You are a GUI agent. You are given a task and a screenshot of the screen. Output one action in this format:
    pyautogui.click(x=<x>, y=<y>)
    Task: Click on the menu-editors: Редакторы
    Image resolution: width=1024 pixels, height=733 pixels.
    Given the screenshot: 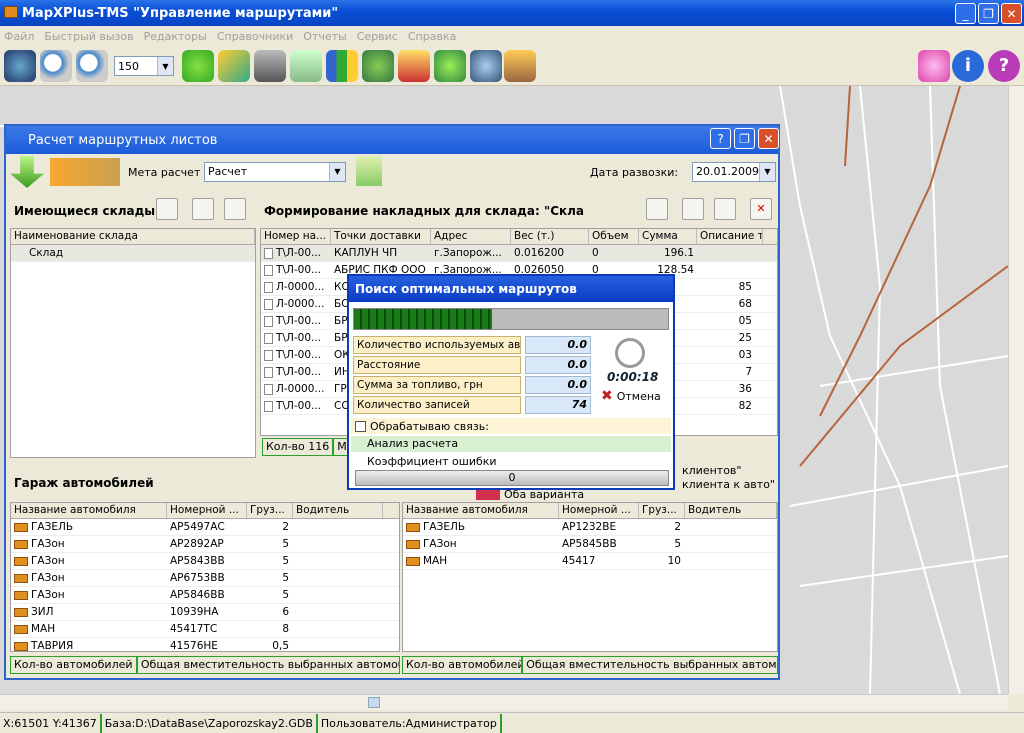 What is the action you would take?
    pyautogui.click(x=175, y=36)
    